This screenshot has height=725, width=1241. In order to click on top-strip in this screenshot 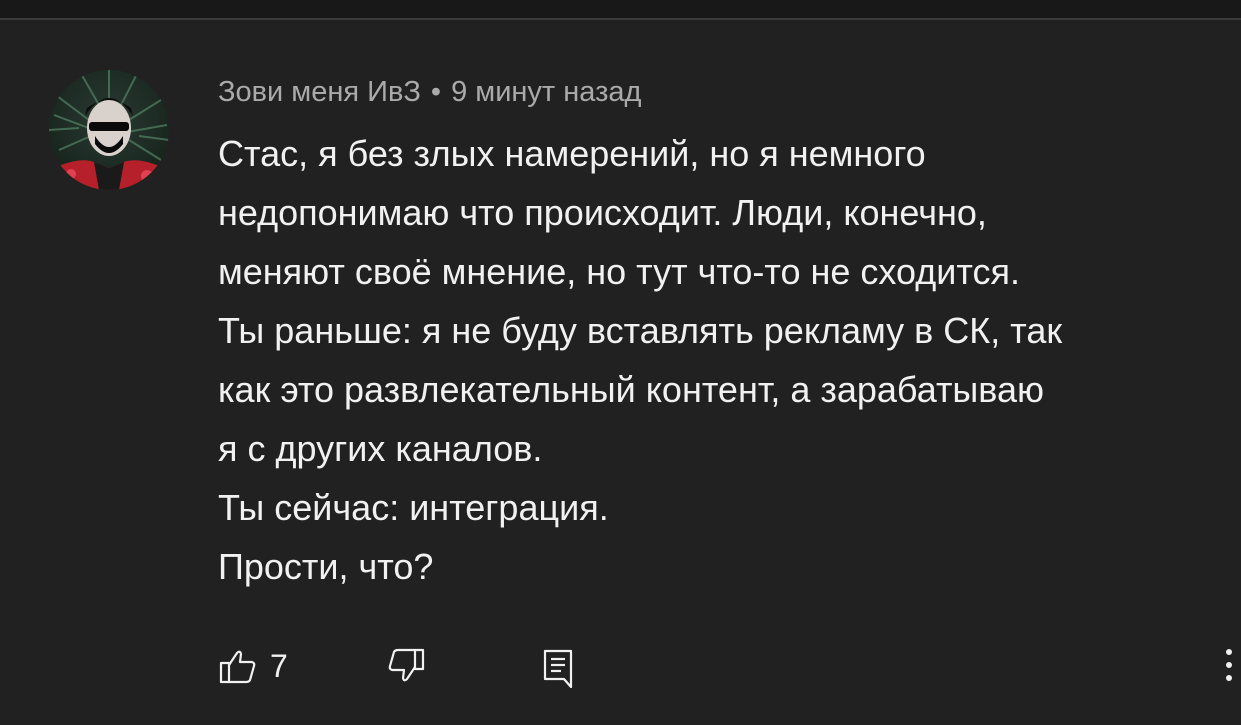, I will do `click(620, 9)`.